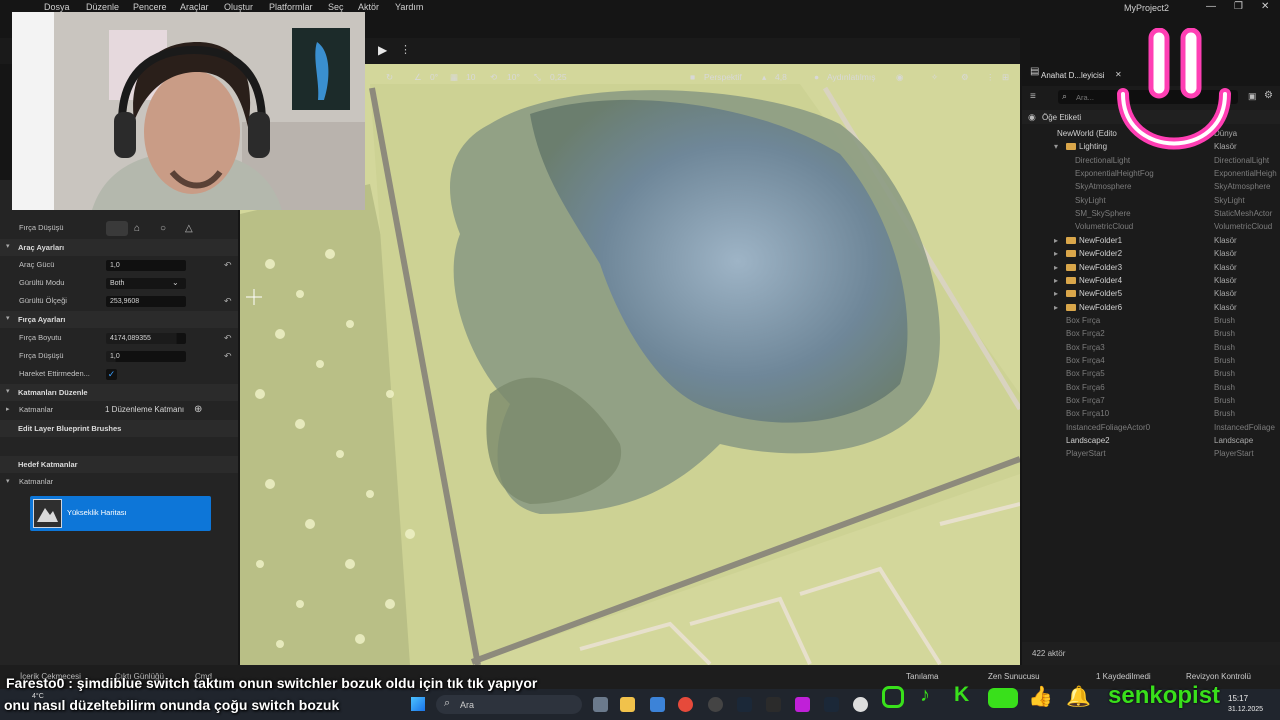 This screenshot has height=720, width=1280. I want to click on falloff-linear-icon: ⌂, so click(137, 228).